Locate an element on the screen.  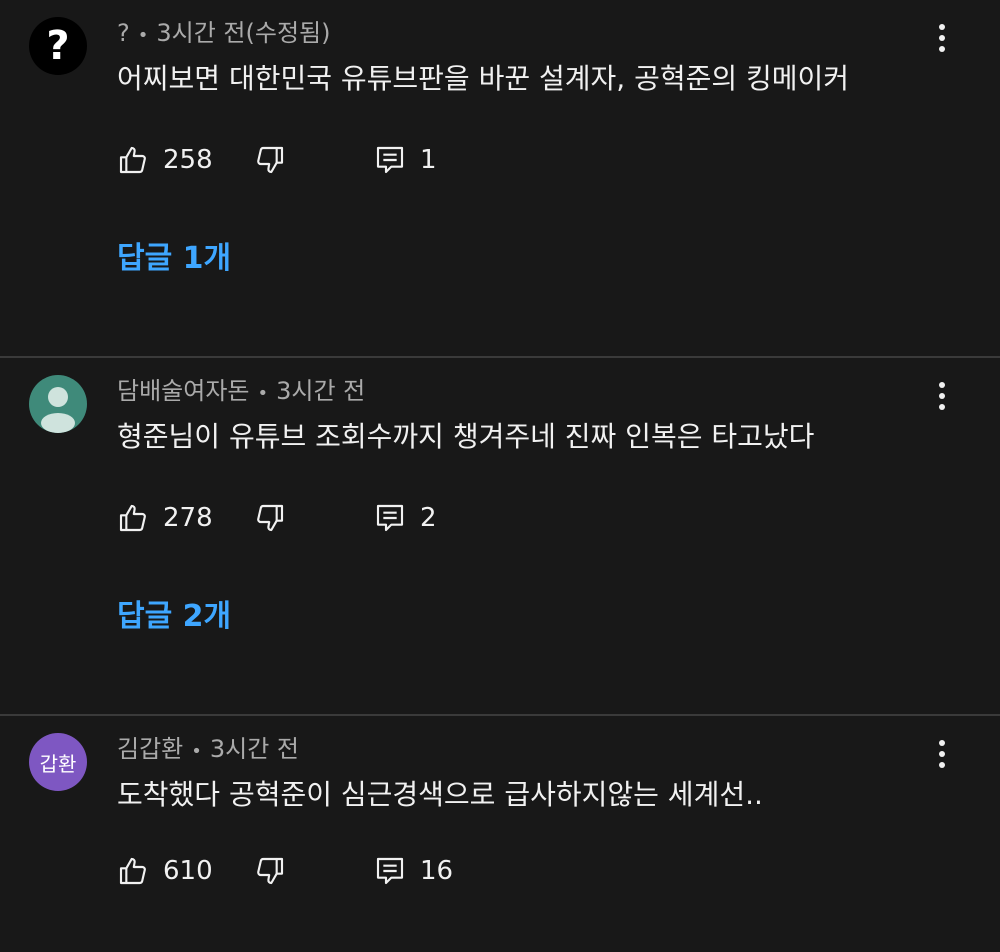
avatar is located at coordinates (58, 404).